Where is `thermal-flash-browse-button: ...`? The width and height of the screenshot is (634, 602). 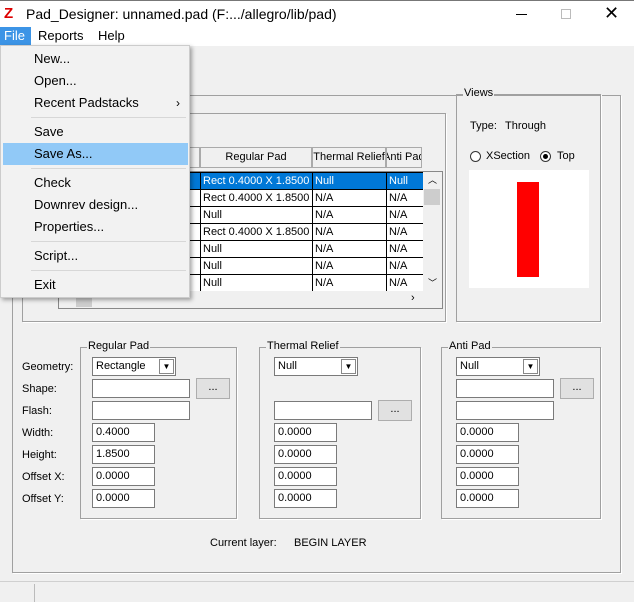 thermal-flash-browse-button: ... is located at coordinates (395, 410).